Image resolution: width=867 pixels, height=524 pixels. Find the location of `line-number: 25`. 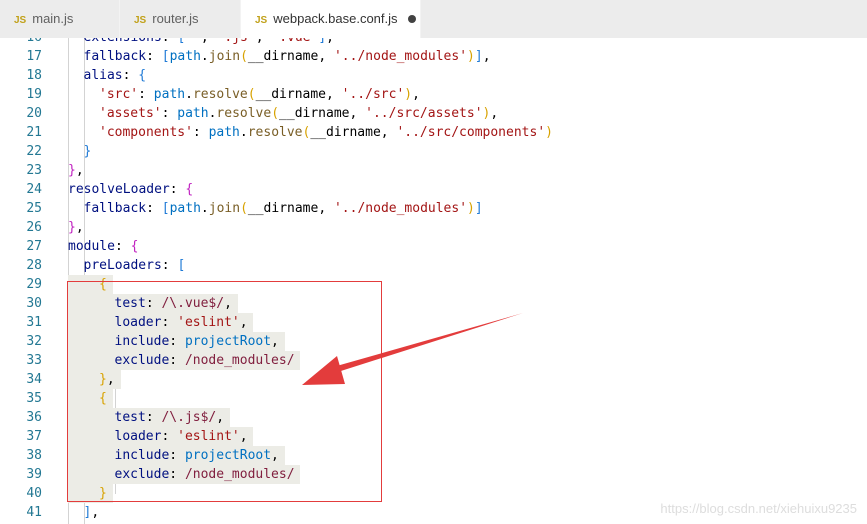

line-number: 25 is located at coordinates (34, 208).